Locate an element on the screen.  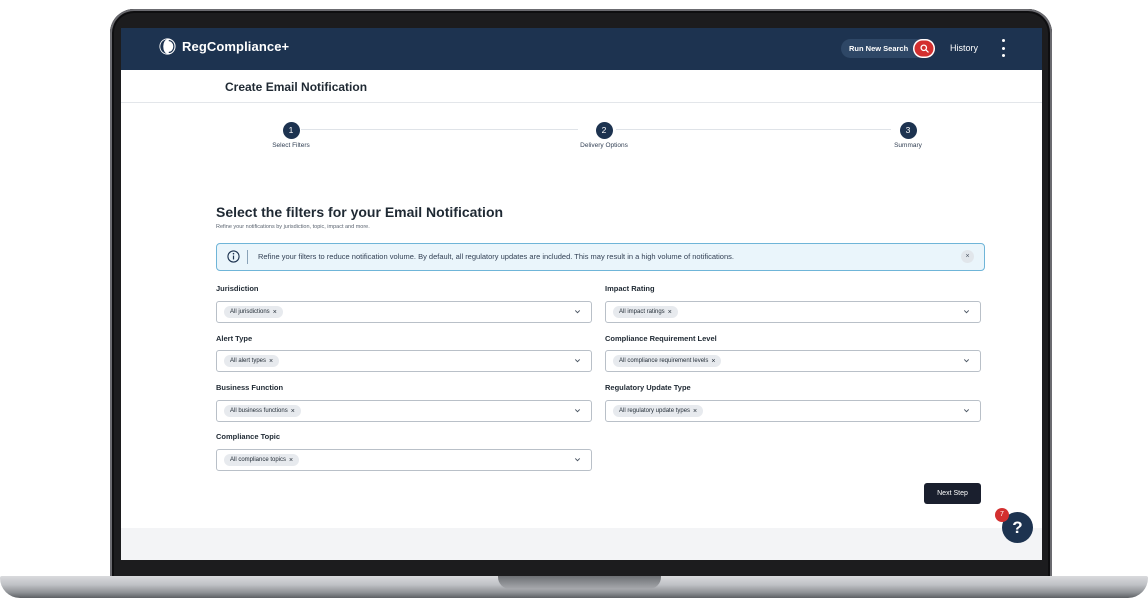
history-link: History is located at coordinates (964, 48).